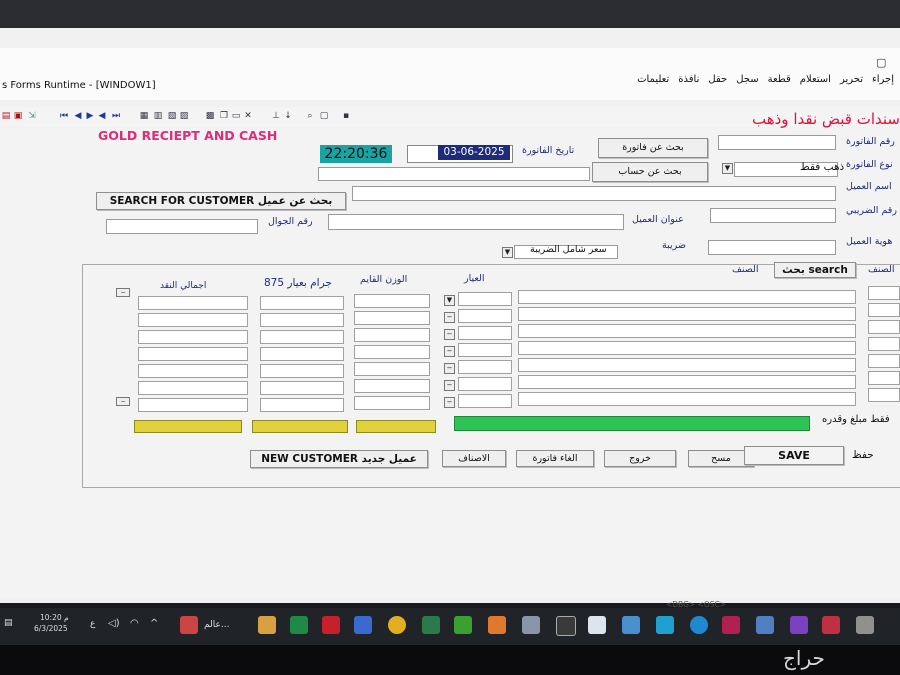  What do you see at coordinates (102, 116) in the screenshot?
I see `prev-record-icon: ◀` at bounding box center [102, 116].